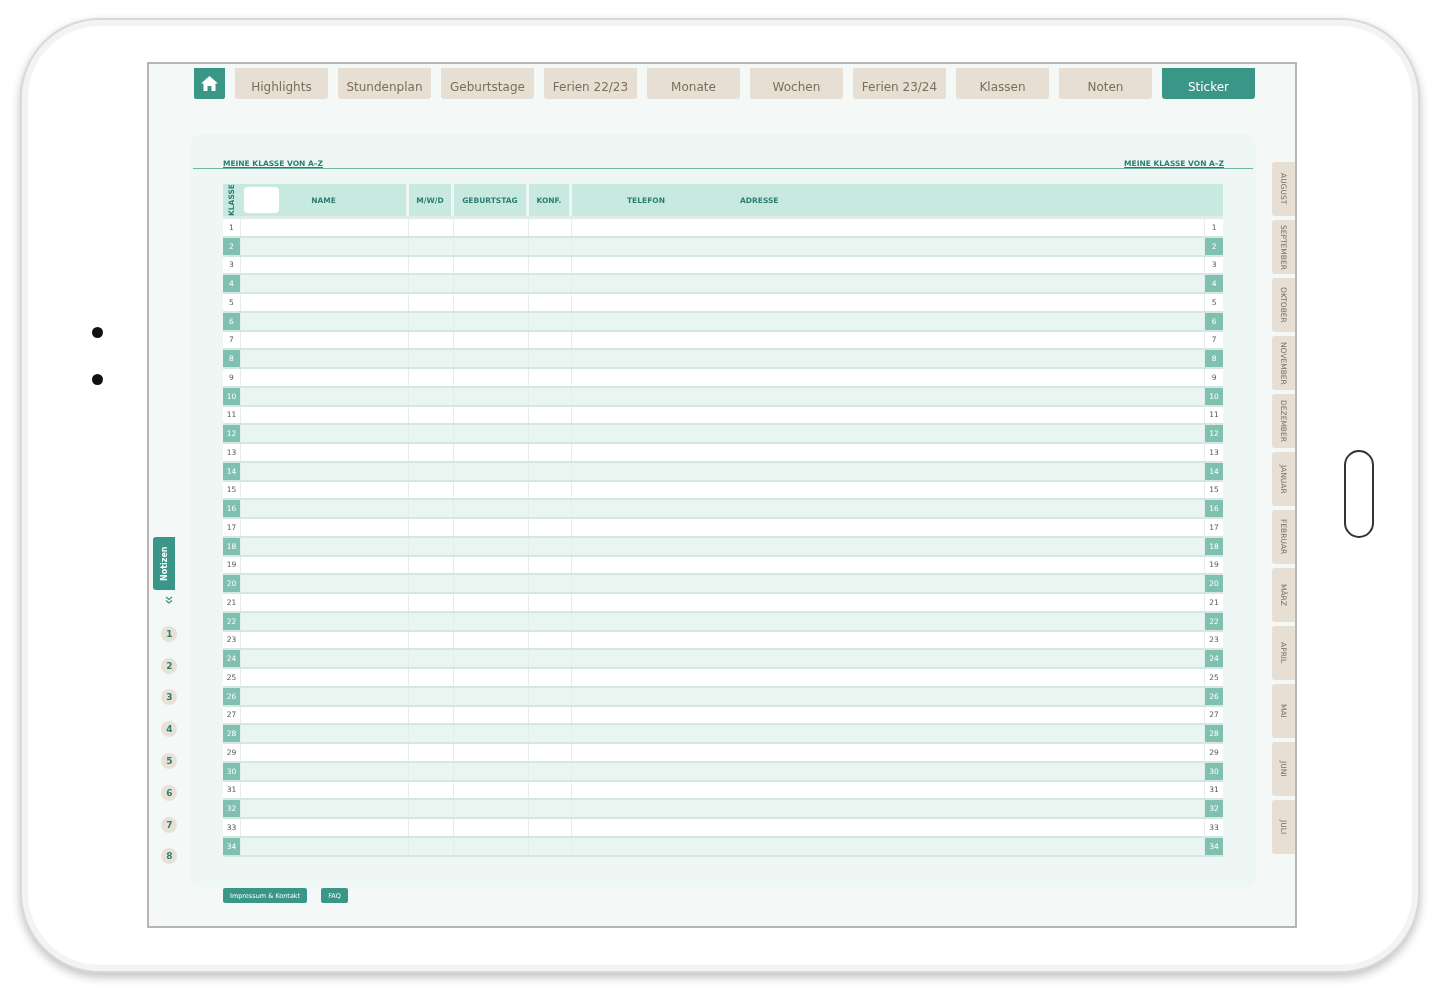 This screenshot has height=1000, width=1451. Describe the element at coordinates (487, 83) in the screenshot. I see `nav-tab: Geburtstage` at that location.